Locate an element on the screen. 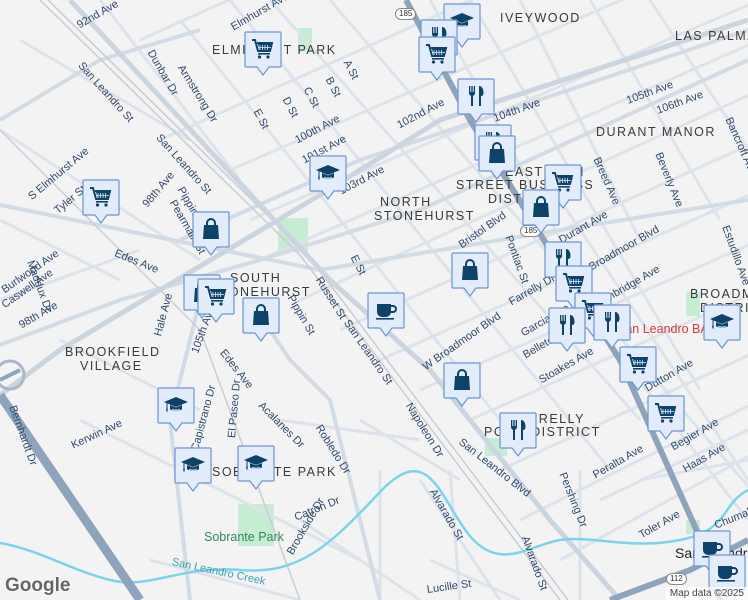 This screenshot has height=600, width=748. district-label: STONEHURST is located at coordinates (424, 216).